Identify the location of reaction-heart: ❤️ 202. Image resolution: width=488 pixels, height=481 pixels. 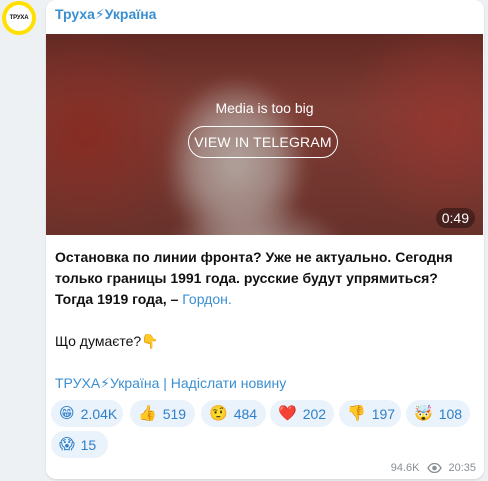
(302, 413).